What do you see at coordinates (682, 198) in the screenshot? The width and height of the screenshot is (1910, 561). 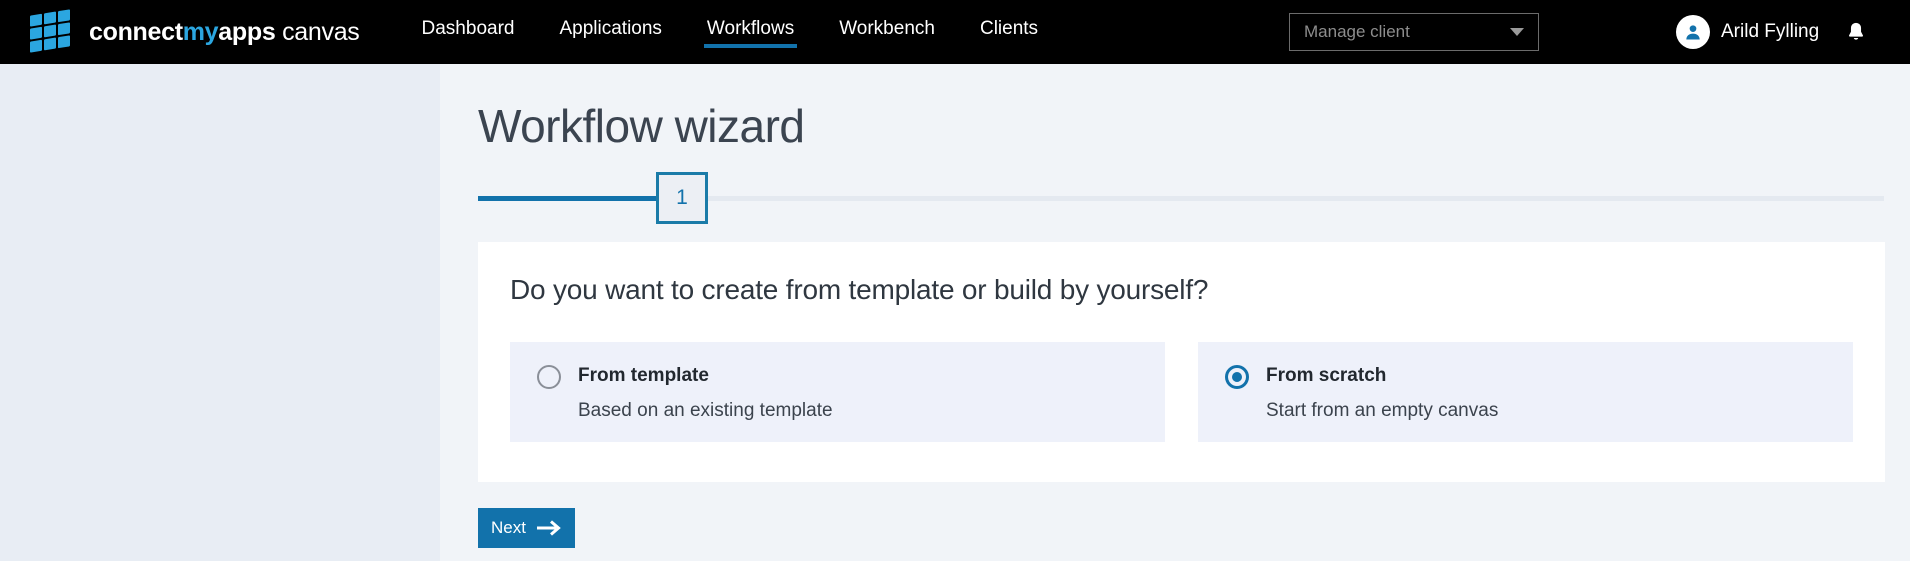 I see `wizard-step-marker-1: 1` at bounding box center [682, 198].